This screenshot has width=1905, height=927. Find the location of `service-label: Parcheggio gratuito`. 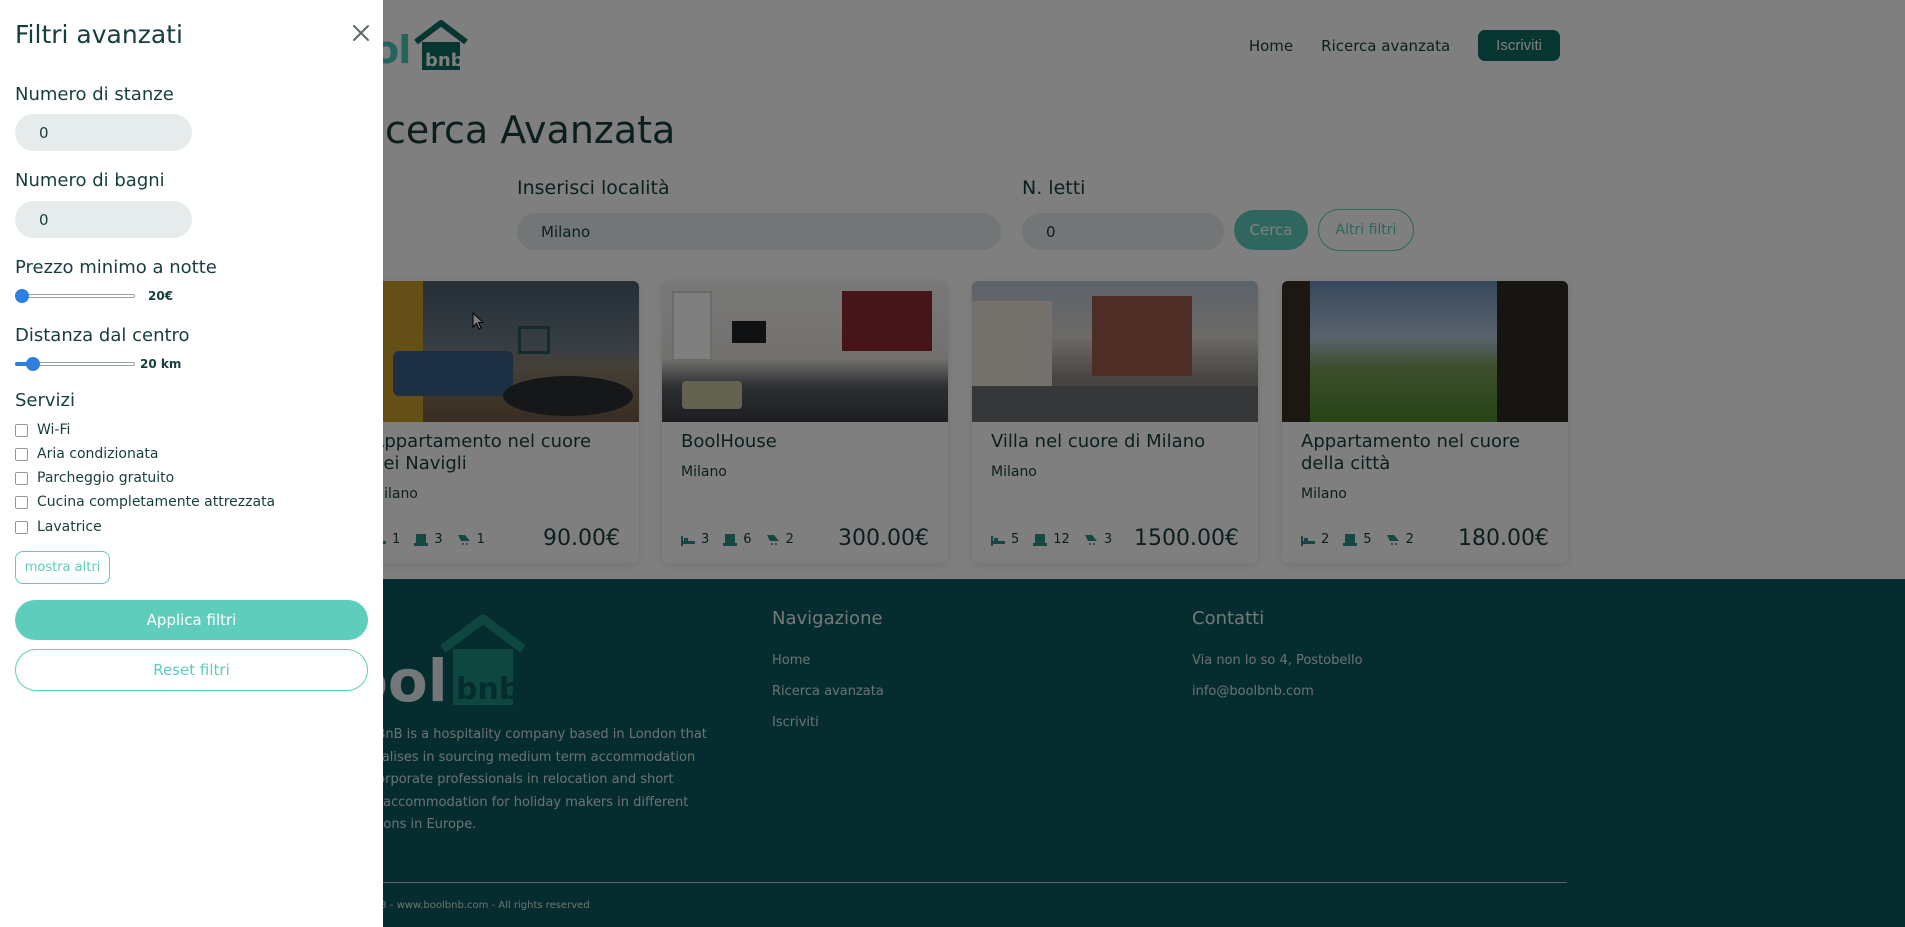

service-label: Parcheggio gratuito is located at coordinates (106, 478).